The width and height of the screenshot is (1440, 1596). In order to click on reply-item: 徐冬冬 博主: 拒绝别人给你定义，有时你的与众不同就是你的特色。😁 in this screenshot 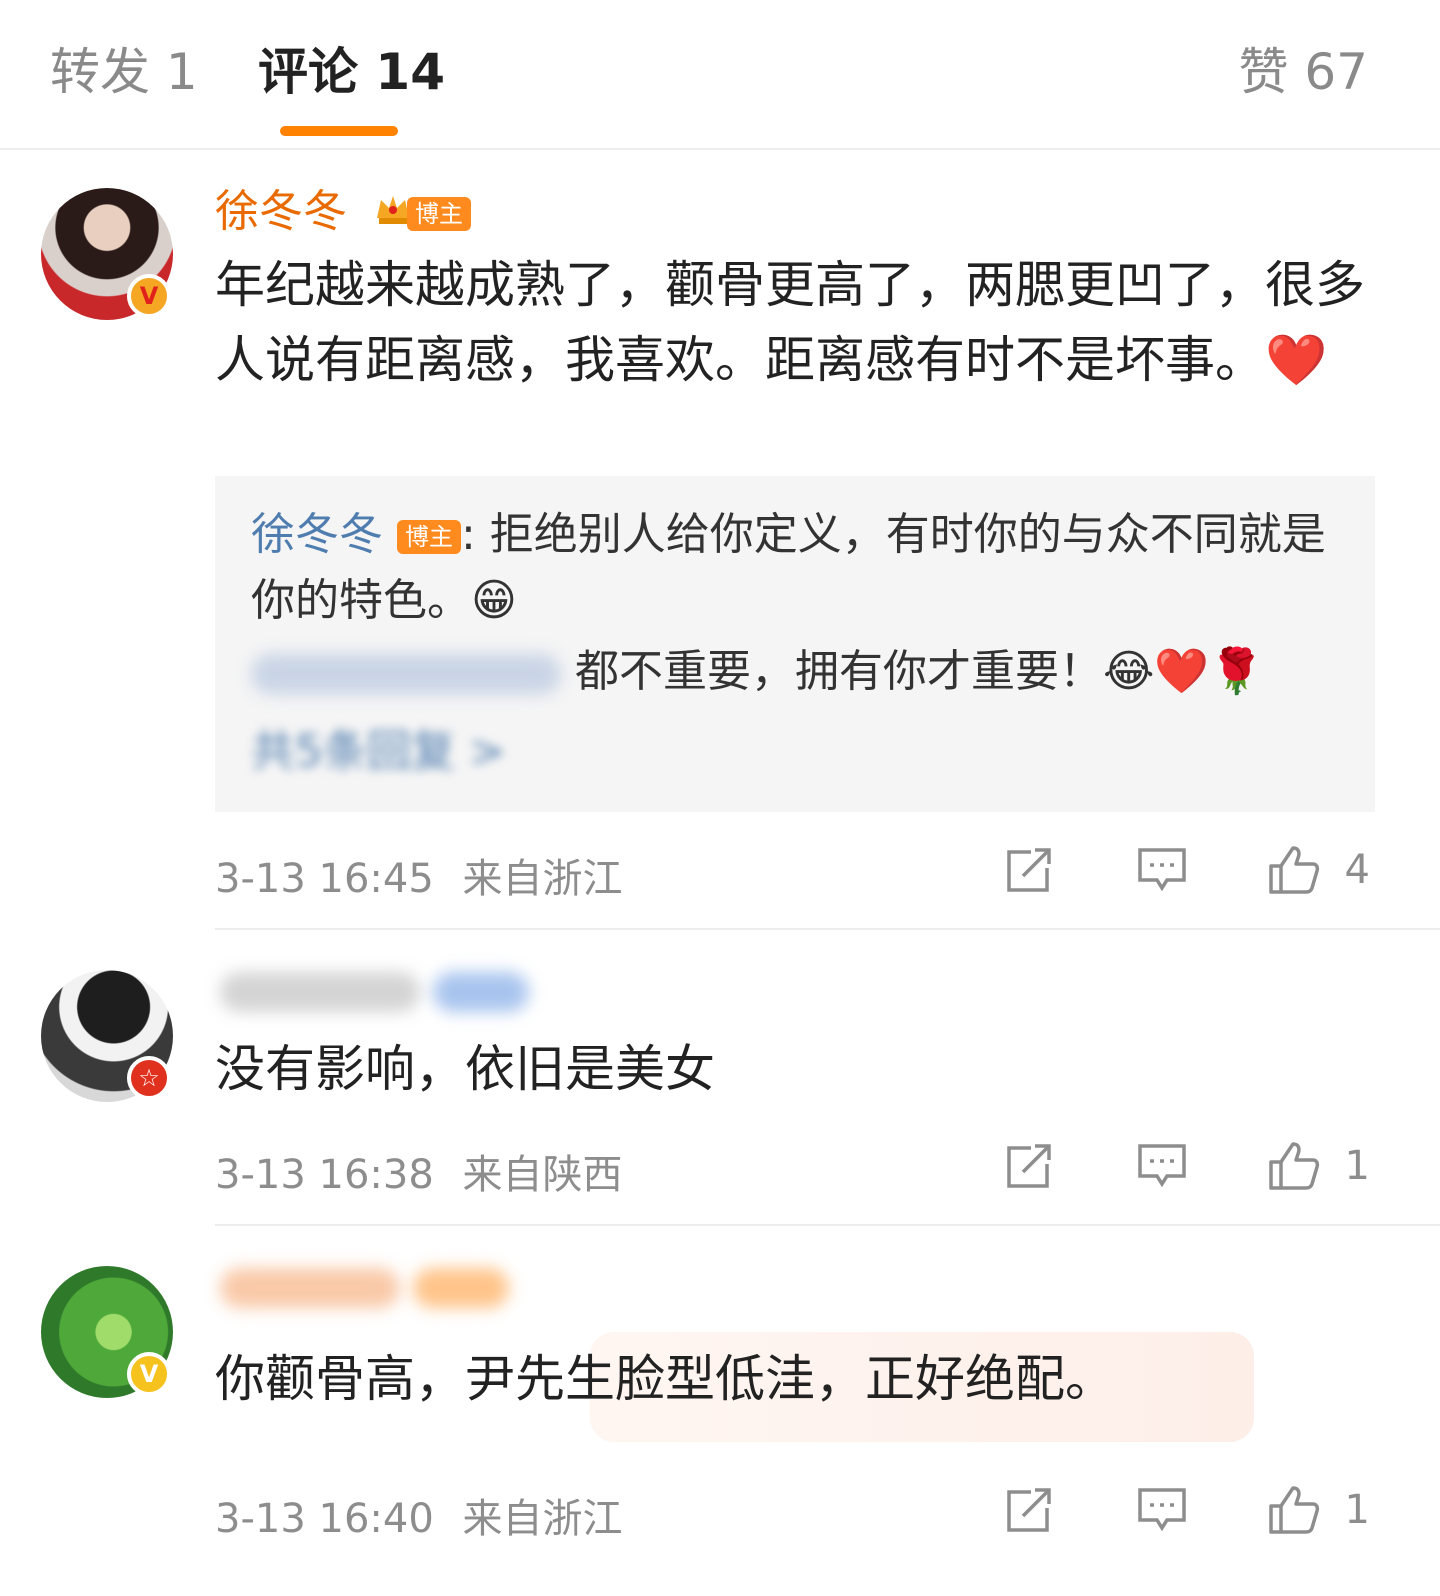, I will do `click(796, 568)`.